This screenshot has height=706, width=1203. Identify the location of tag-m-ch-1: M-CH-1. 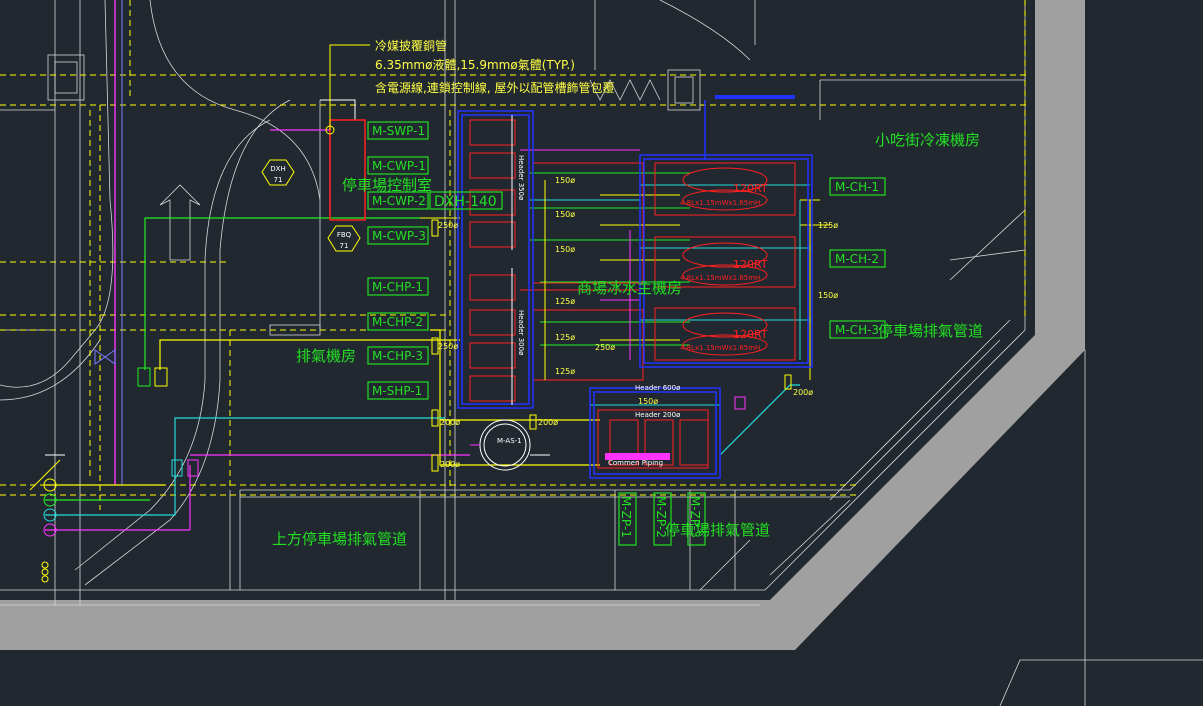
(857, 186).